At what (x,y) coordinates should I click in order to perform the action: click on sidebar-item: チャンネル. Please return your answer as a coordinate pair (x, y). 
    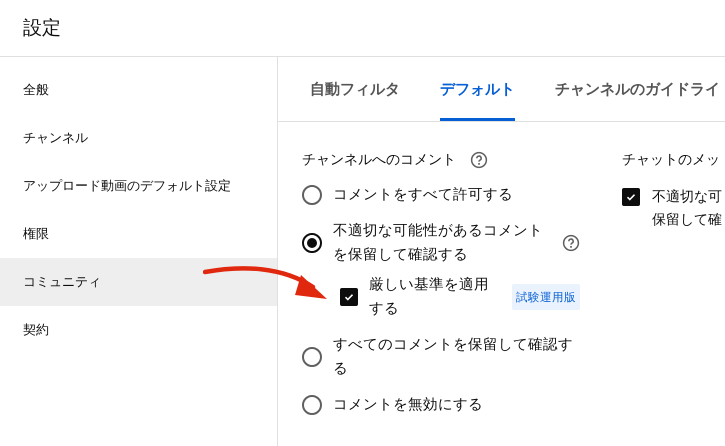
    Looking at the image, I should click on (138, 138).